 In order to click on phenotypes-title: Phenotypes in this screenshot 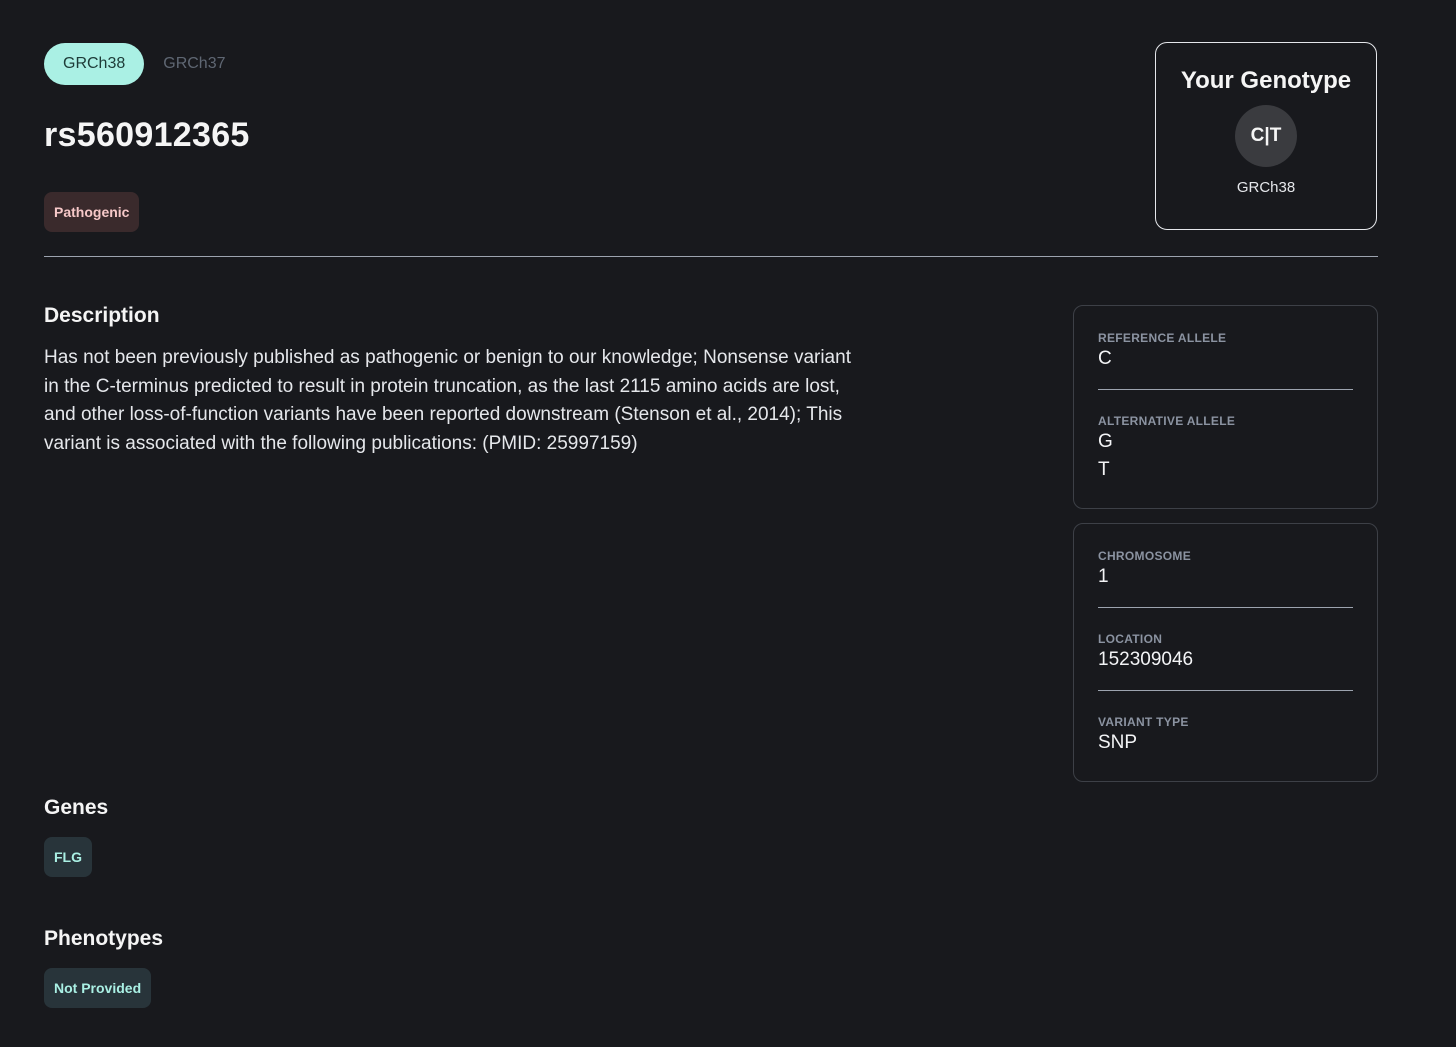, I will do `click(104, 938)`.